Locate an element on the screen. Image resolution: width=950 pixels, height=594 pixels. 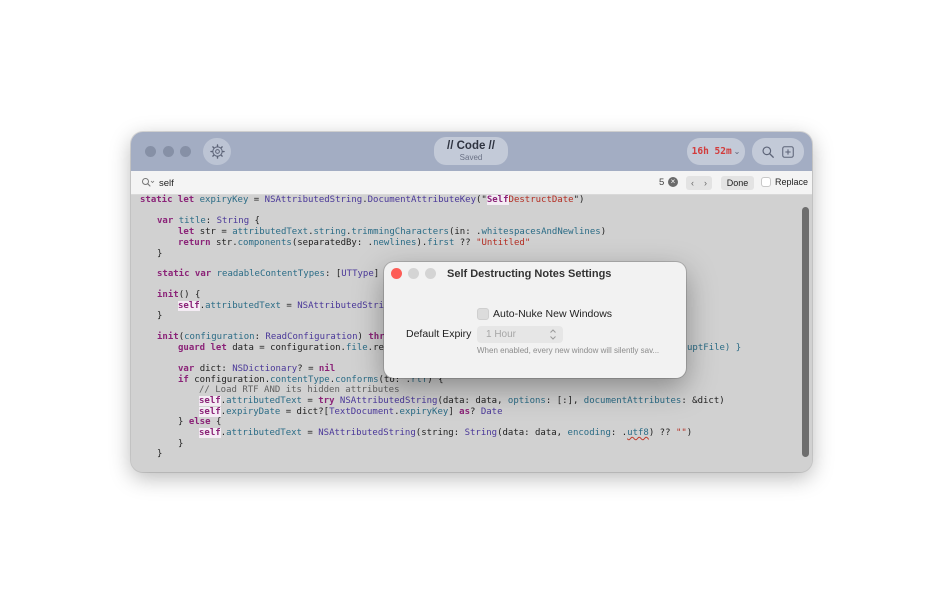
code-line: var title: String { is located at coordinates (208, 221).